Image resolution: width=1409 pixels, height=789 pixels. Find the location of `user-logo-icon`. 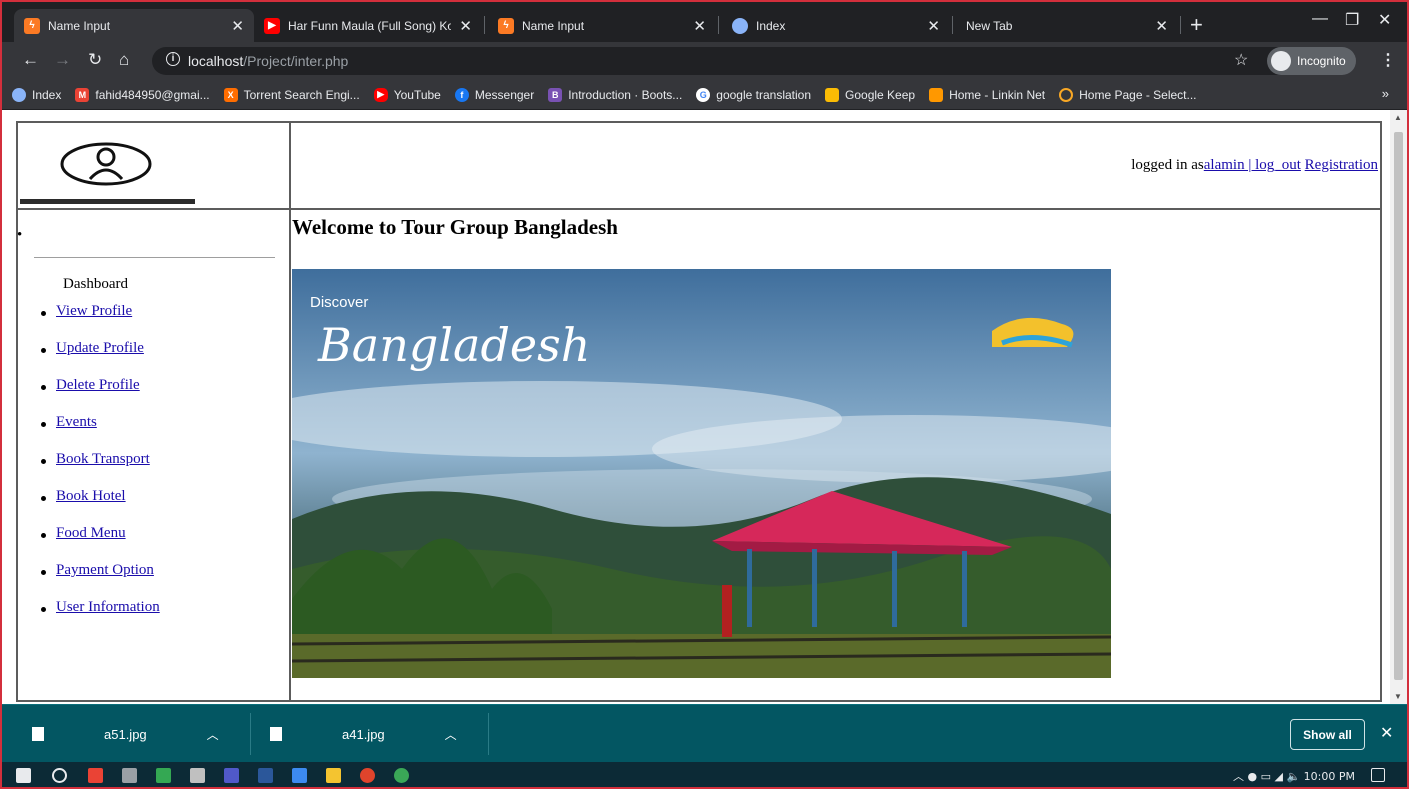

user-logo-icon is located at coordinates (106, 166).